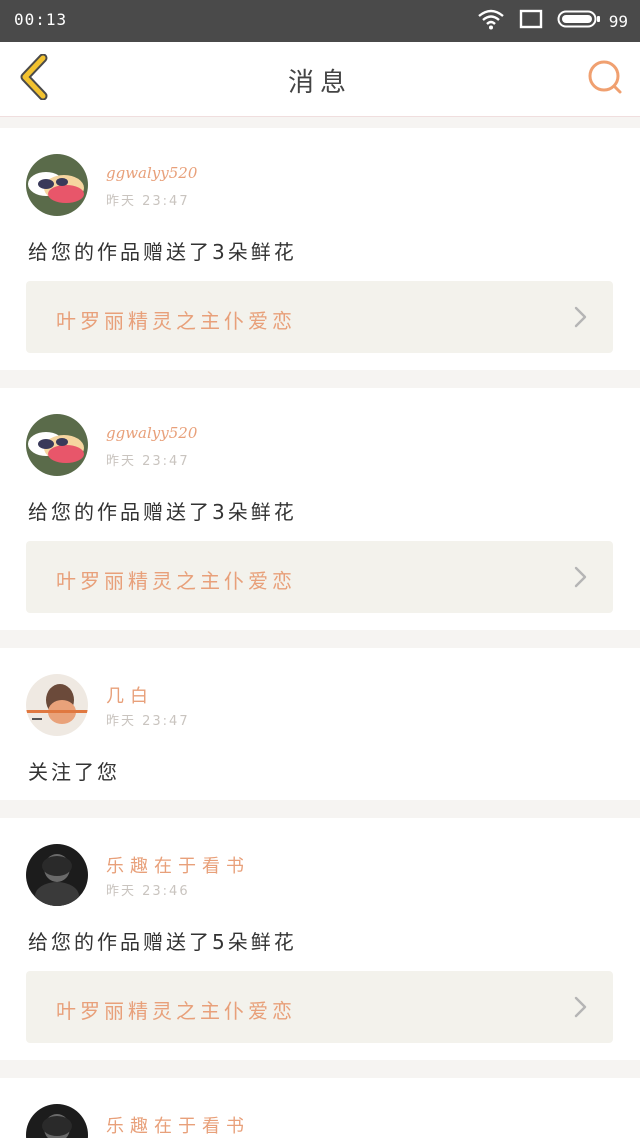 The height and width of the screenshot is (1138, 640). Describe the element at coordinates (491, 21) in the screenshot. I see `wifi-icon` at that location.